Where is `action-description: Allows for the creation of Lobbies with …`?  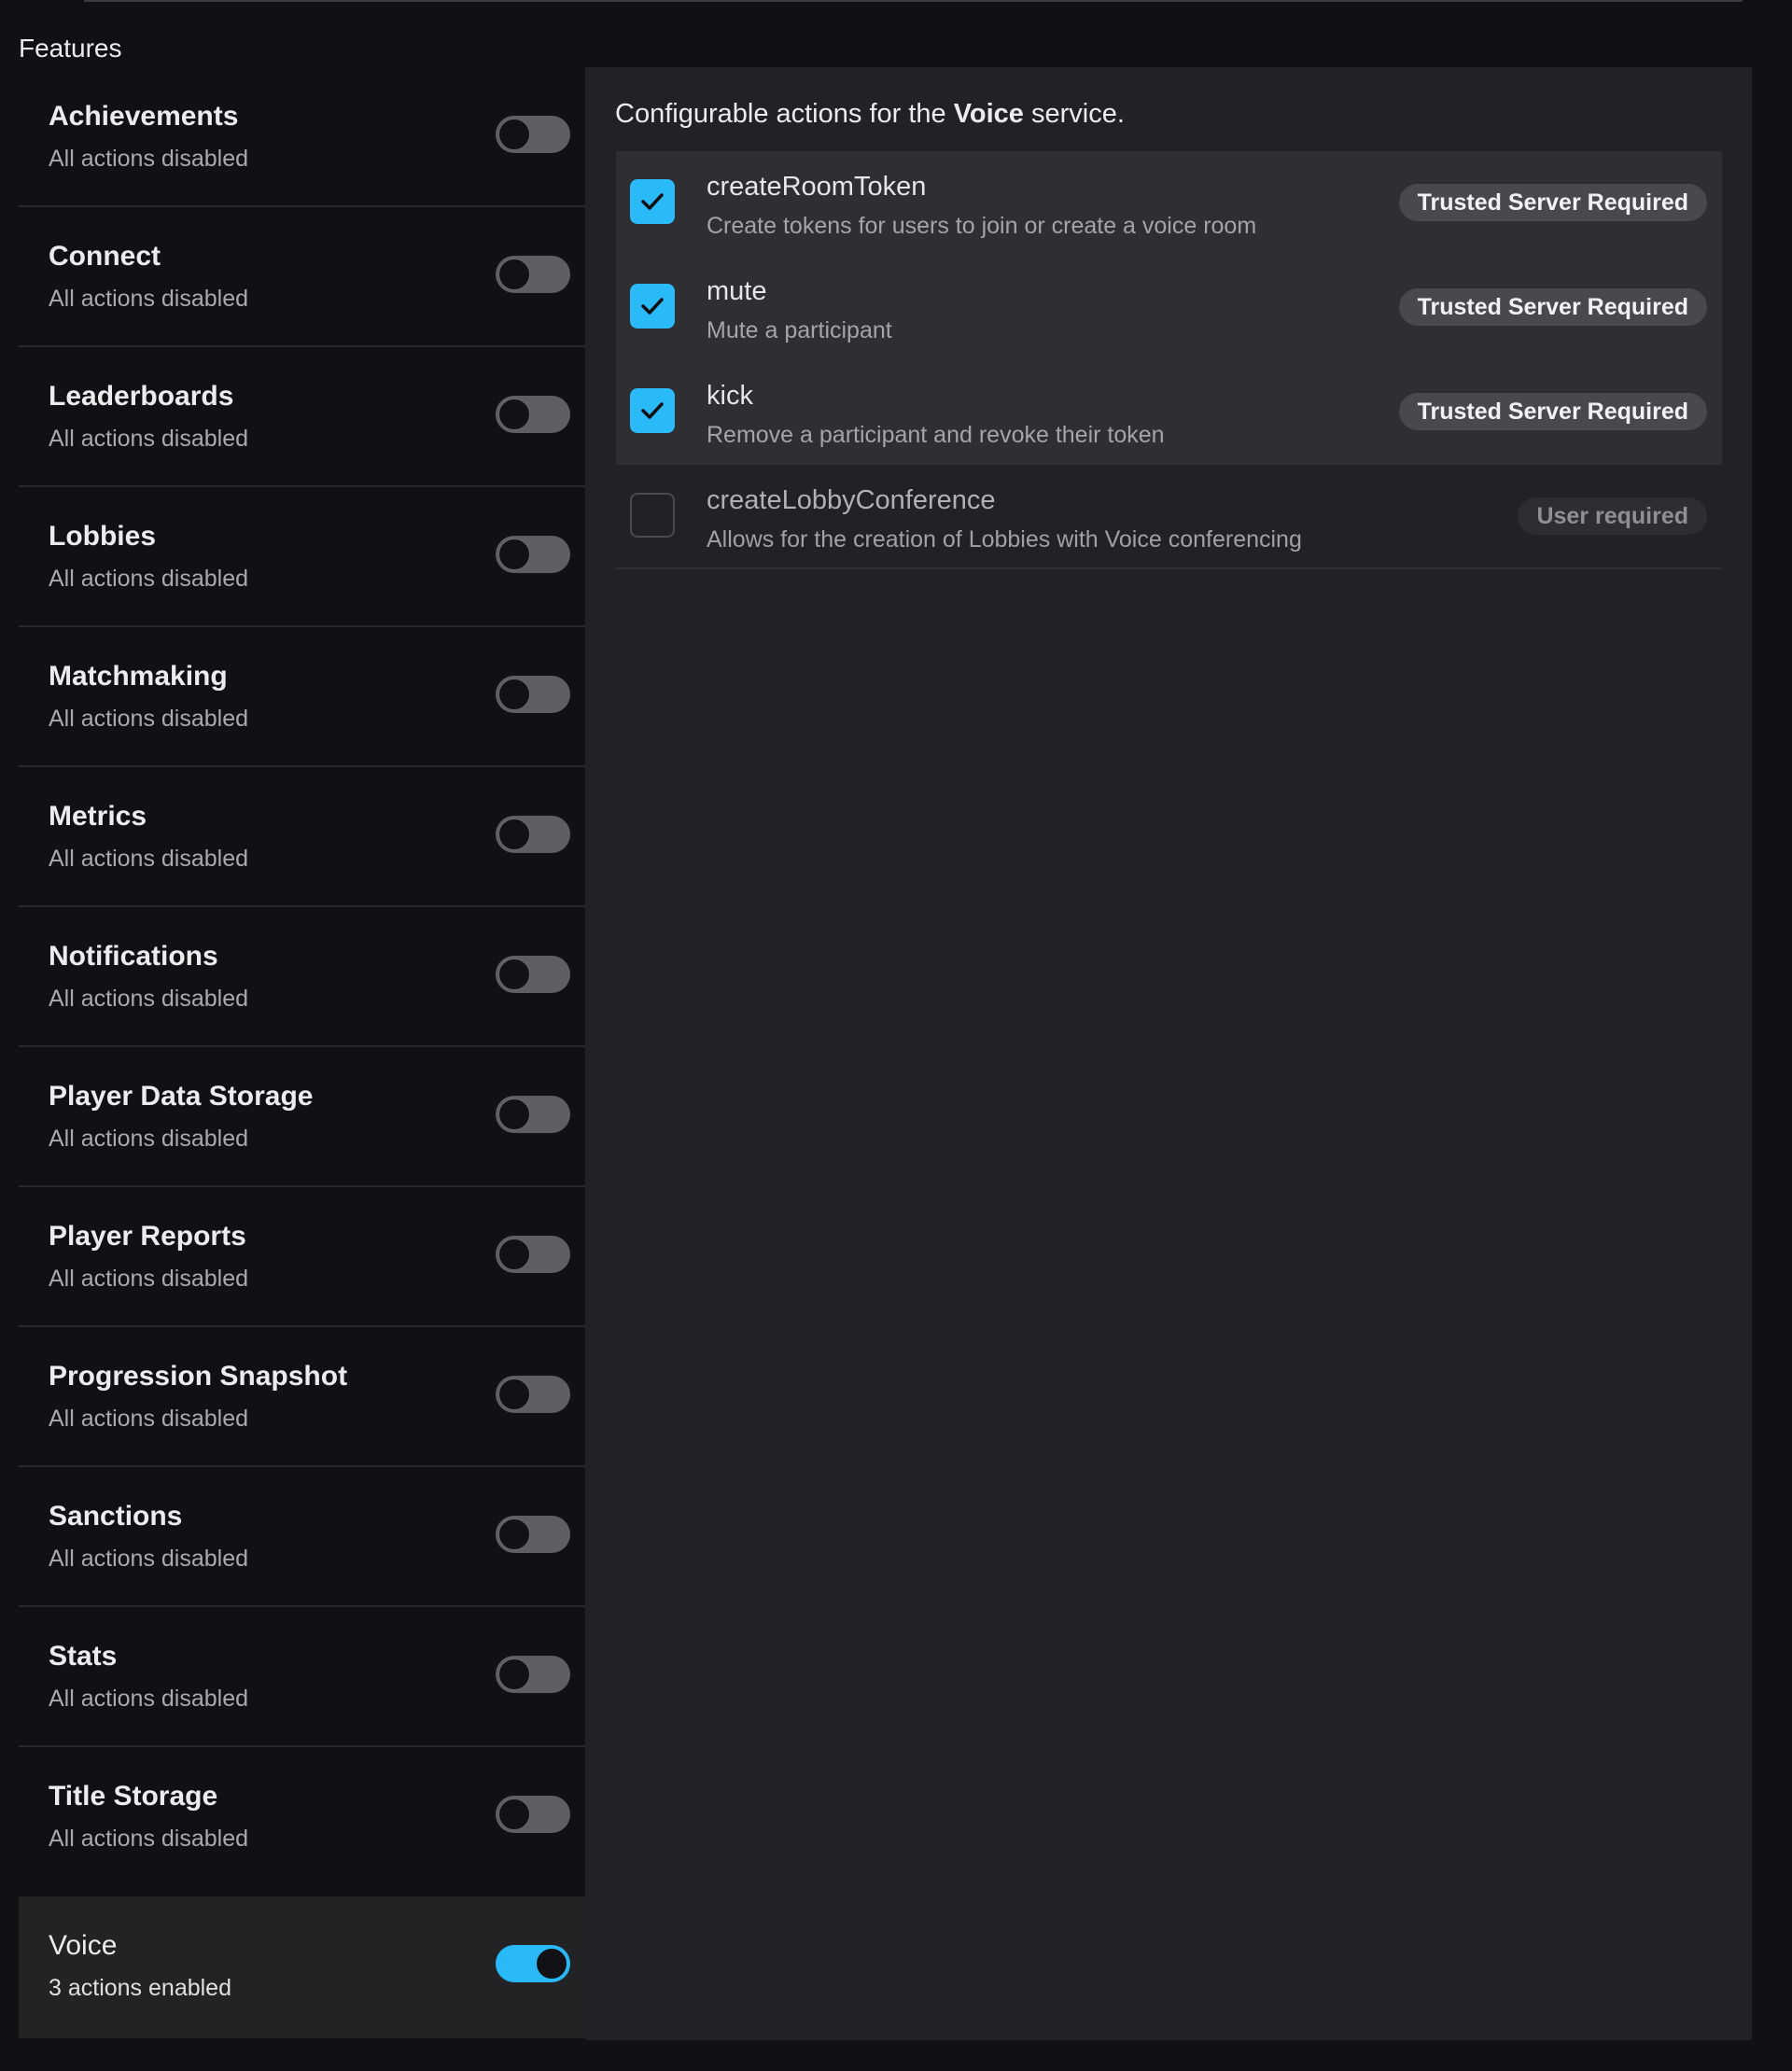
action-description: Allows for the creation of Lobbies with … is located at coordinates (1004, 539).